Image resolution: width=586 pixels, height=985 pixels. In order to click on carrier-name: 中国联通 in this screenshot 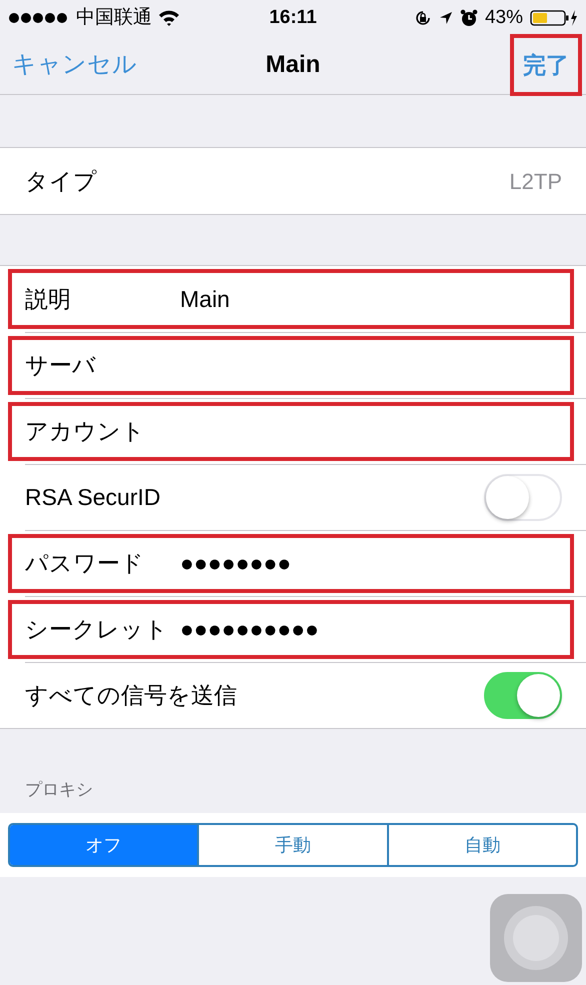, I will do `click(114, 18)`.